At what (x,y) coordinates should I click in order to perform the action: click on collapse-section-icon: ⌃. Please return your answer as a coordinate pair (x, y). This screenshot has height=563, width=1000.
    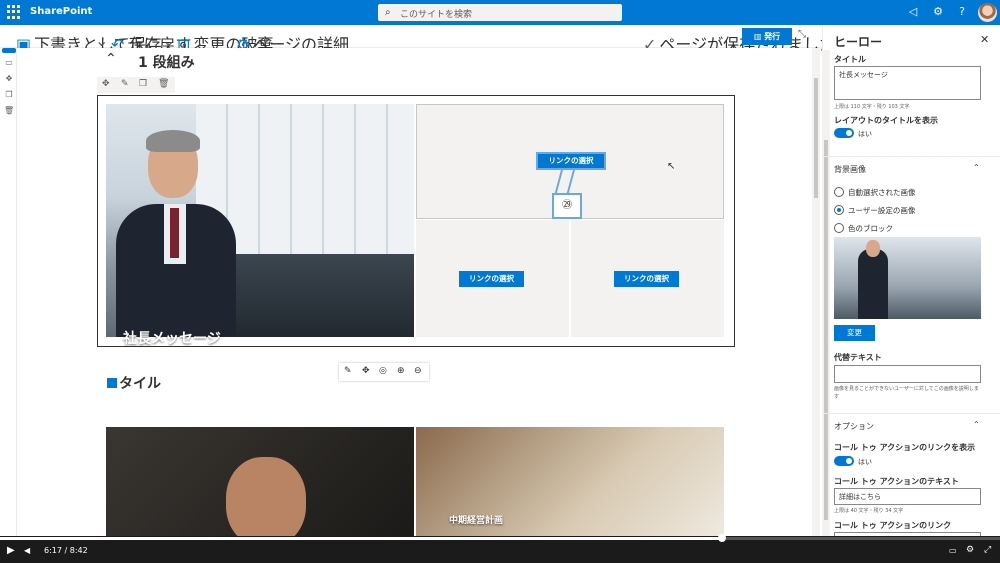
    Looking at the image, I should click on (111, 59).